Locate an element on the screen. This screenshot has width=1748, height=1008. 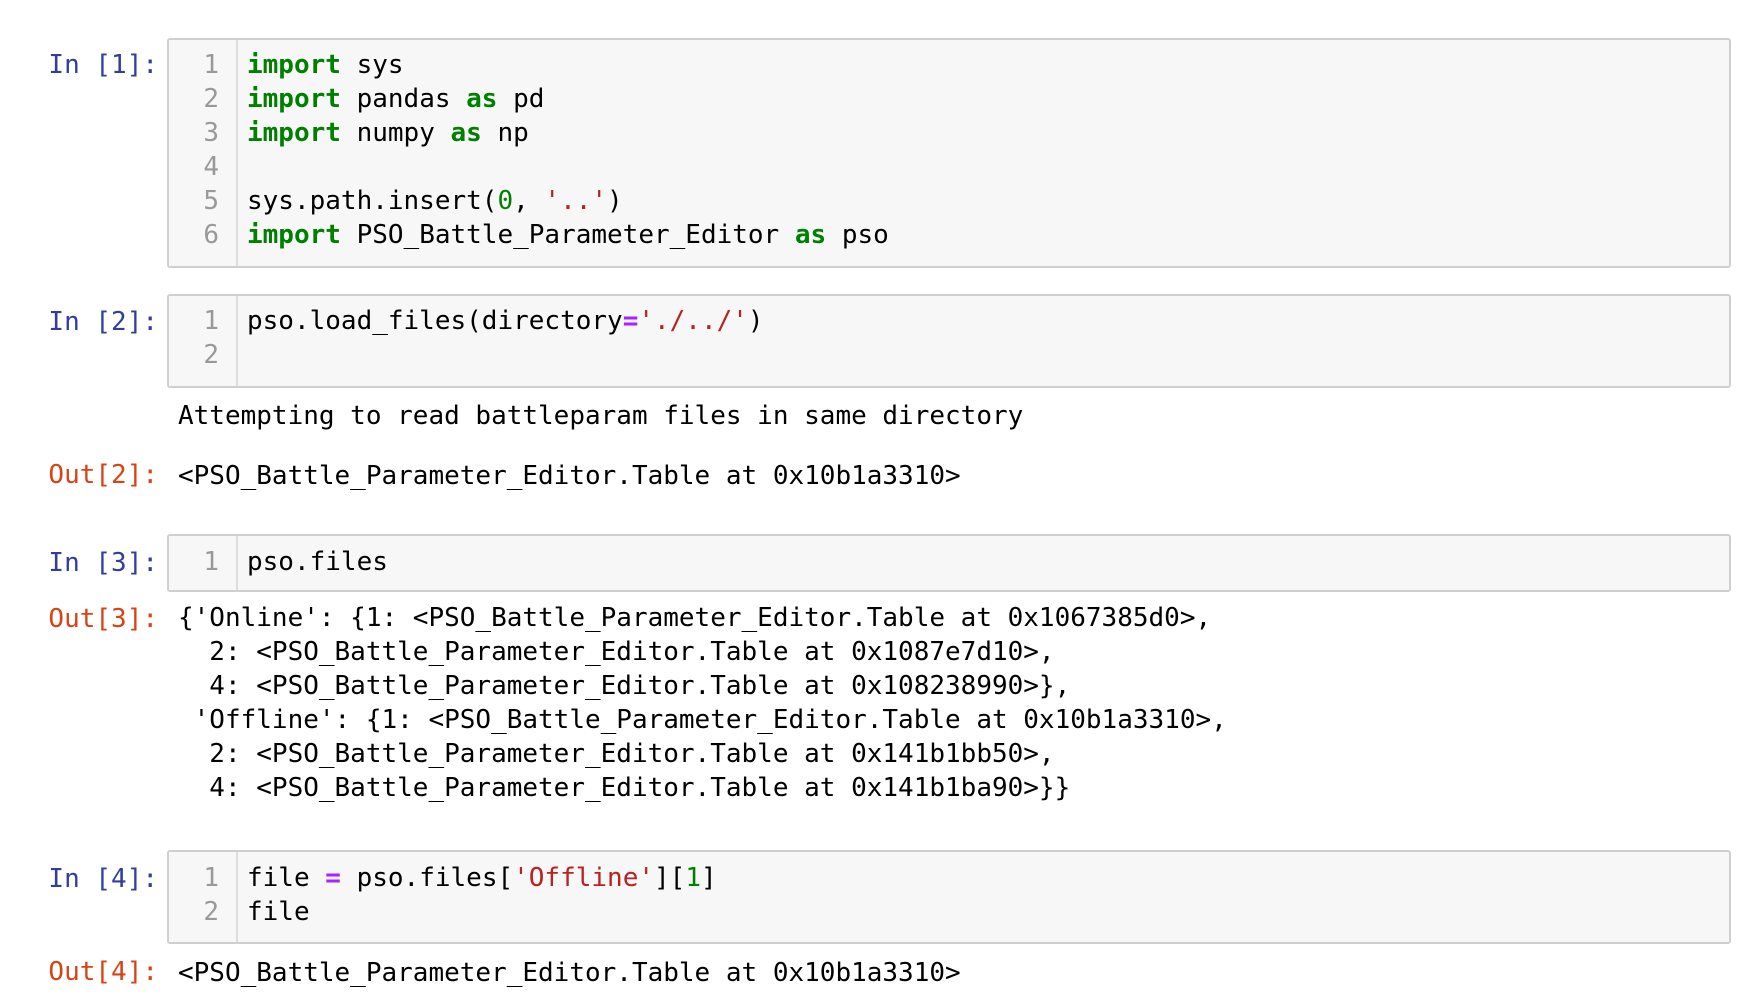
code-cell-4: 1 file = pso.files['Offline'][1] 2 file is located at coordinates (949, 897).